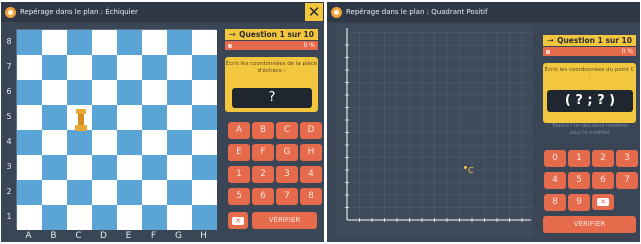 The width and height of the screenshot is (641, 244). I want to click on key-button: E, so click(239, 152).